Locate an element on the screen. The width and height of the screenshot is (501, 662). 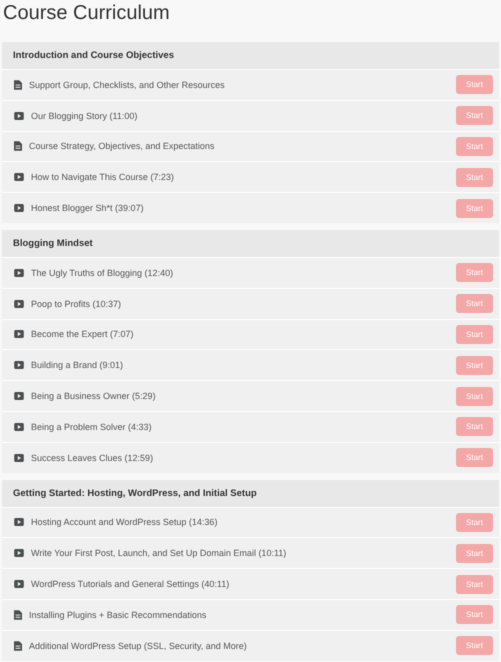
lesson-title: How to Navigate This Course (7:23) is located at coordinates (103, 177).